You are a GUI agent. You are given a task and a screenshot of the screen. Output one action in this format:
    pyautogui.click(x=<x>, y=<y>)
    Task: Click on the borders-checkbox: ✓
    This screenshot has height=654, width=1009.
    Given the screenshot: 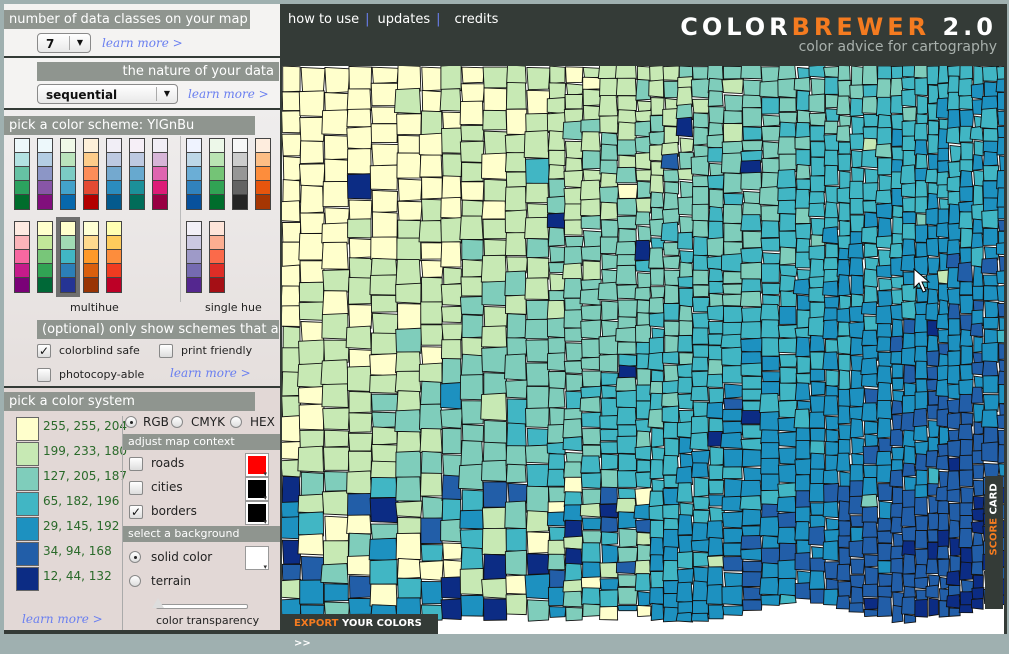 What is the action you would take?
    pyautogui.click(x=136, y=512)
    